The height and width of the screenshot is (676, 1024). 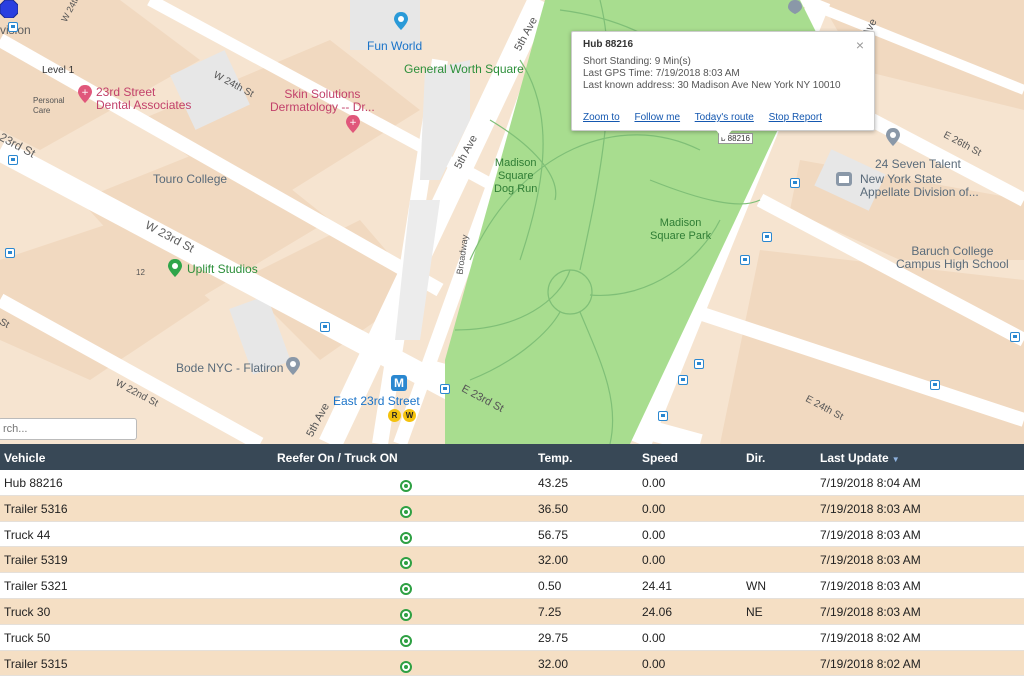 What do you see at coordinates (85, 94) in the screenshot?
I see `dental-pin-icon: +` at bounding box center [85, 94].